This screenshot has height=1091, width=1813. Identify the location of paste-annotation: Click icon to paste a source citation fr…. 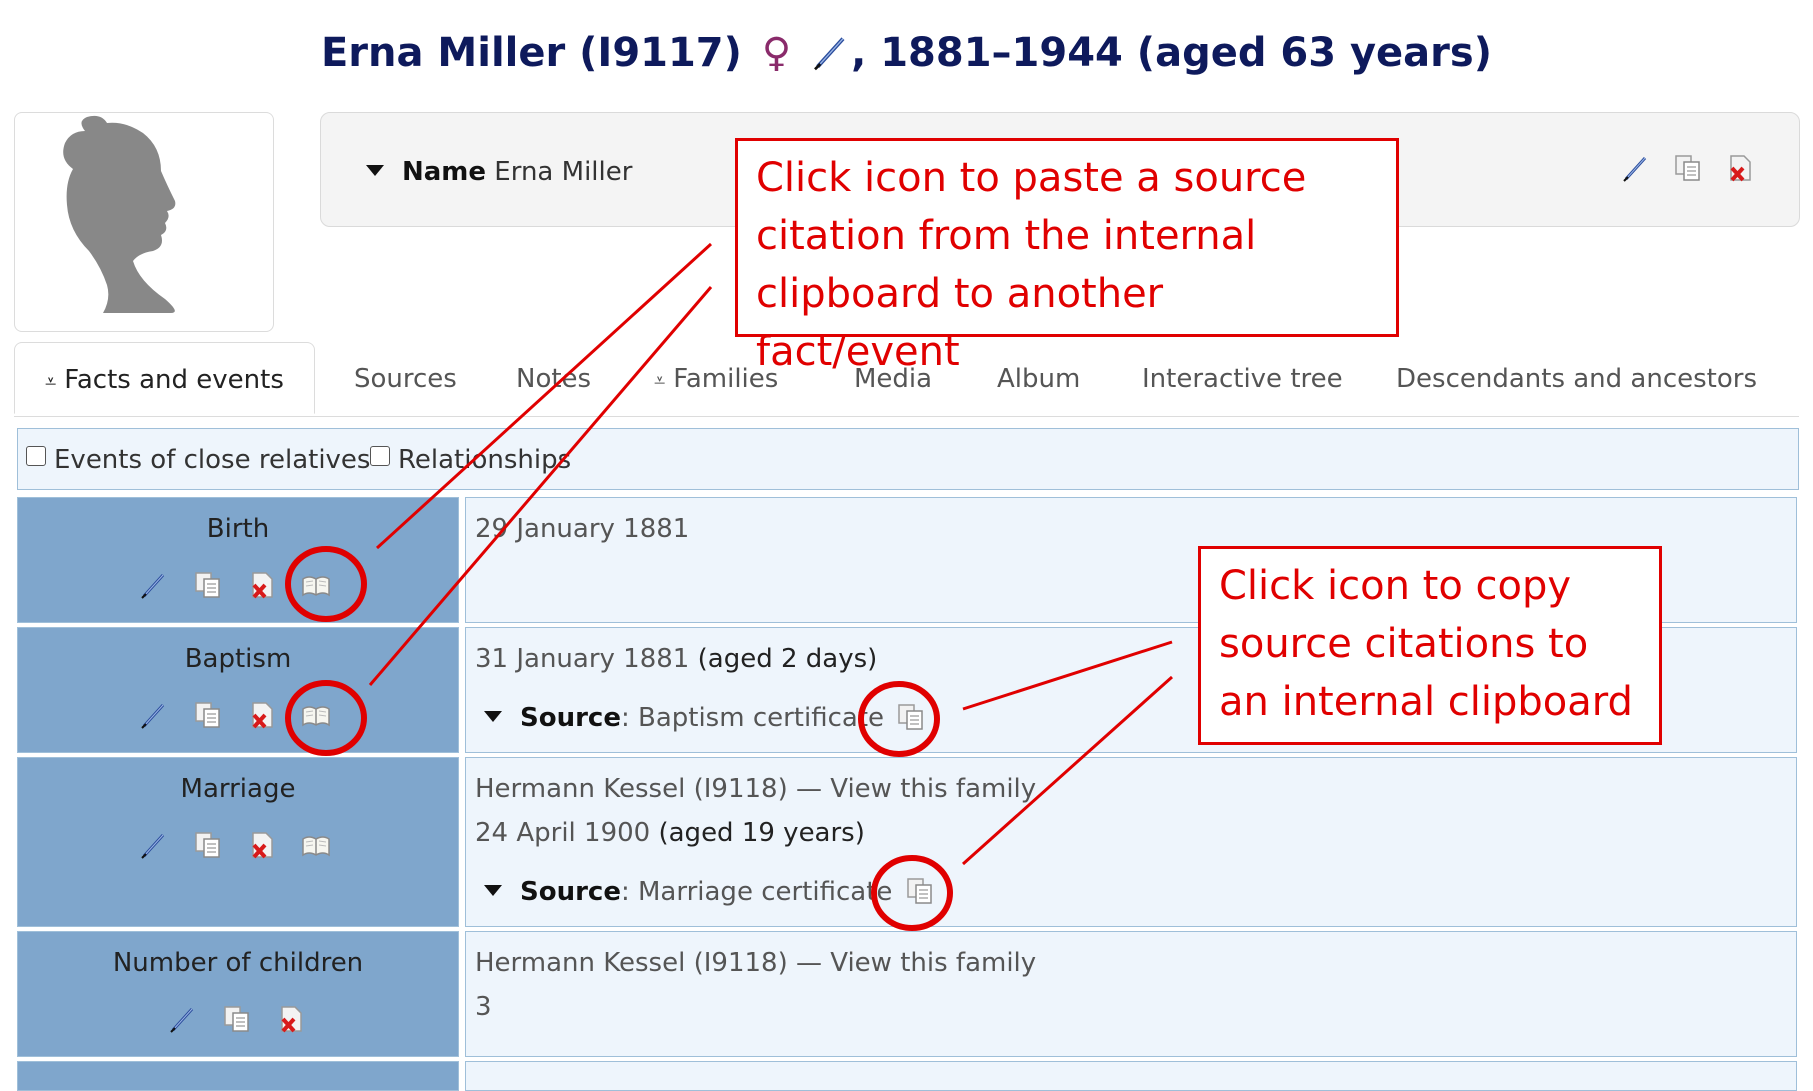
(1067, 256).